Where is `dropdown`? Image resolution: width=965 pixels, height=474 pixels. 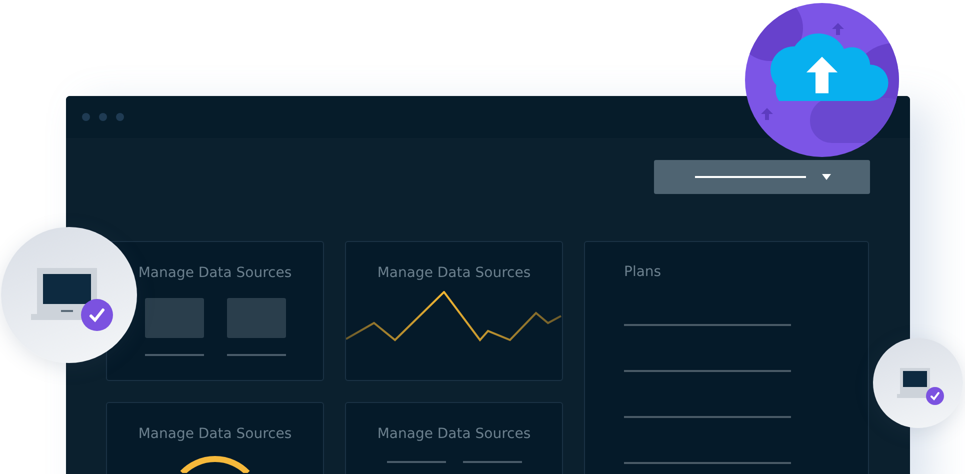 dropdown is located at coordinates (762, 177).